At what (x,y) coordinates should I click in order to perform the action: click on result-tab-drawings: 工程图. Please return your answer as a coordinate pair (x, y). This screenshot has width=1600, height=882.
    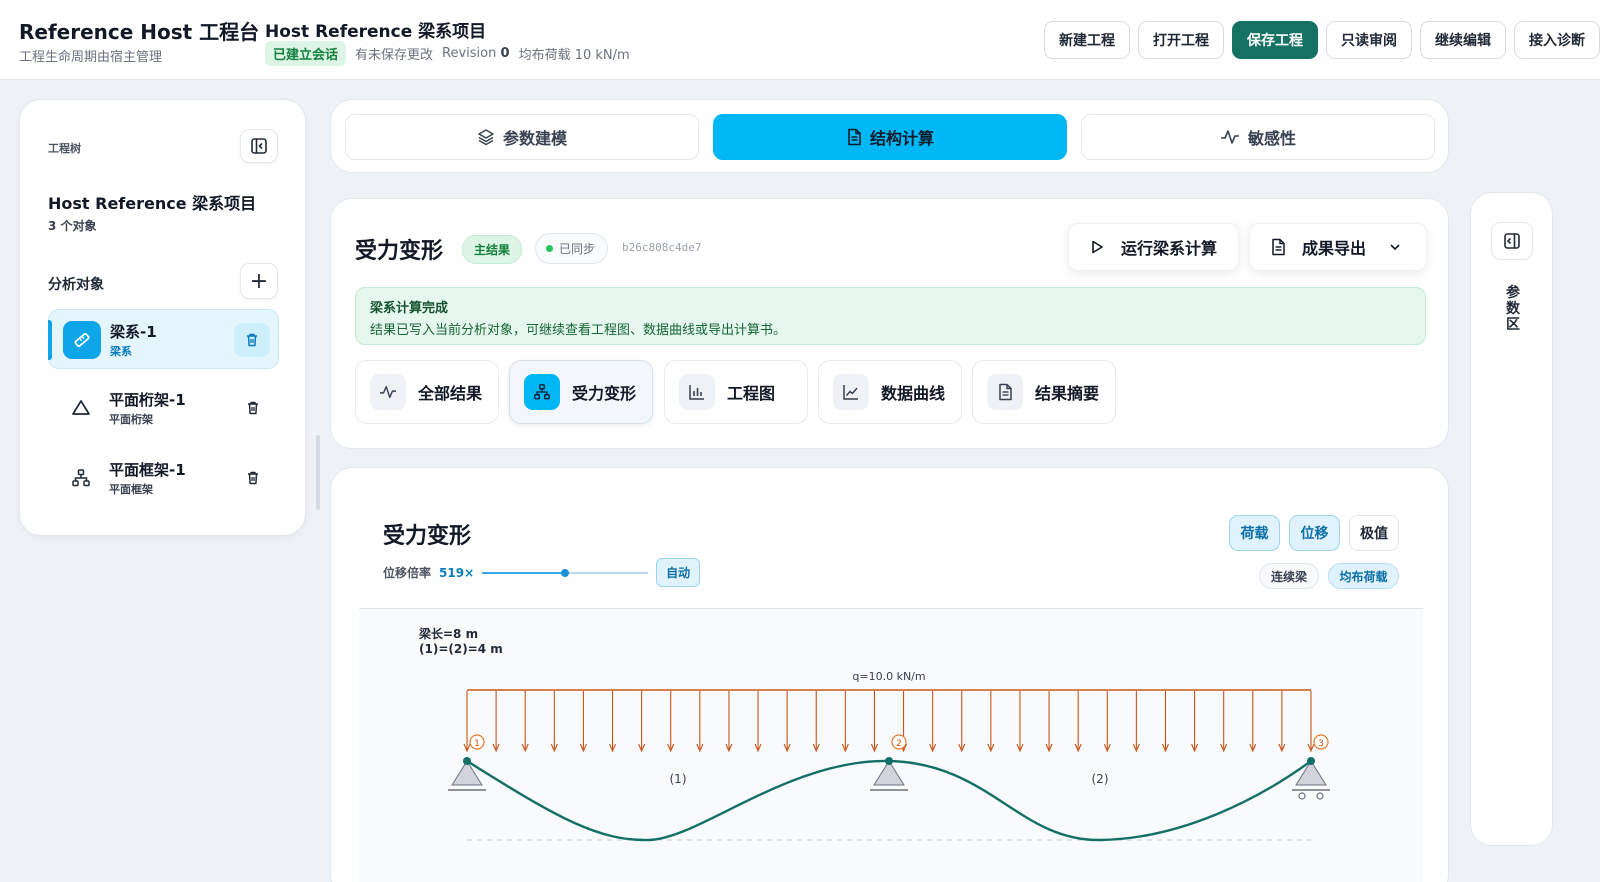
    Looking at the image, I should click on (736, 392).